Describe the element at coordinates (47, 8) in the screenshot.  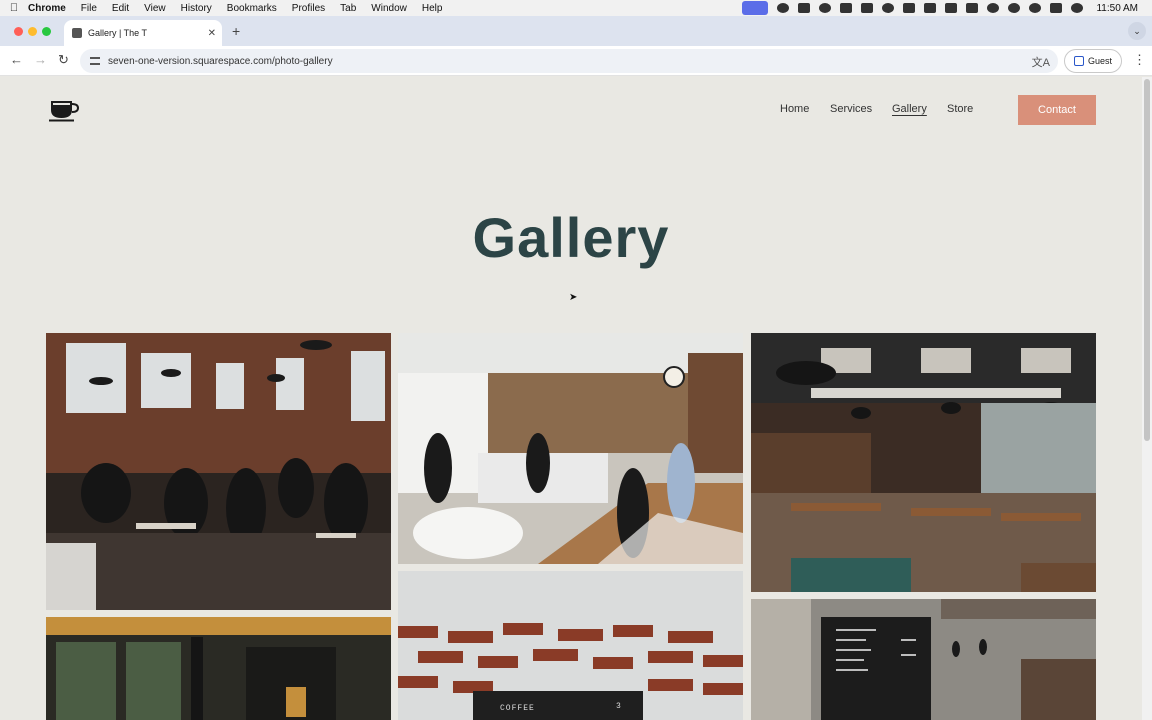
I see `menu-app-name: Chrome` at that location.